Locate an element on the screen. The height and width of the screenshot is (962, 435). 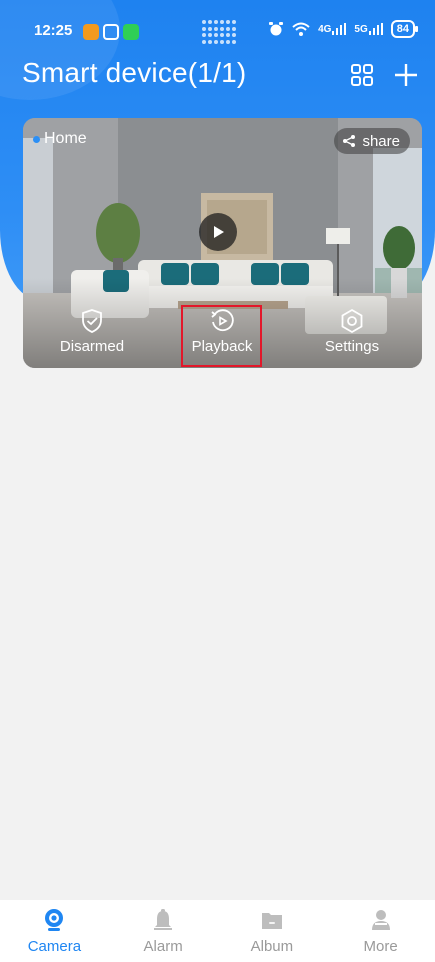
folder-icon is located at coordinates (271, 921).